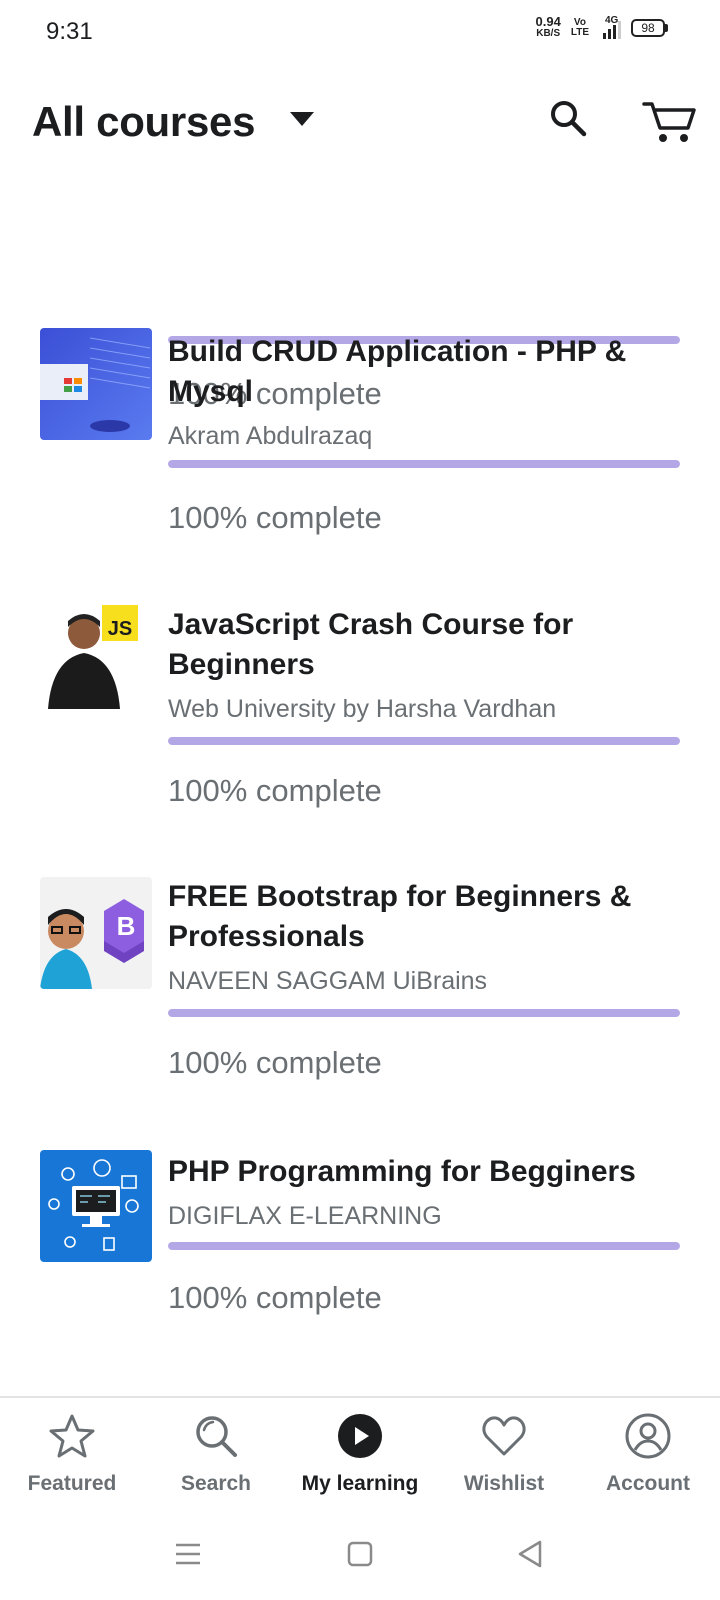 The image size is (720, 1600). What do you see at coordinates (69, 31) in the screenshot?
I see `status-time: 9:31` at bounding box center [69, 31].